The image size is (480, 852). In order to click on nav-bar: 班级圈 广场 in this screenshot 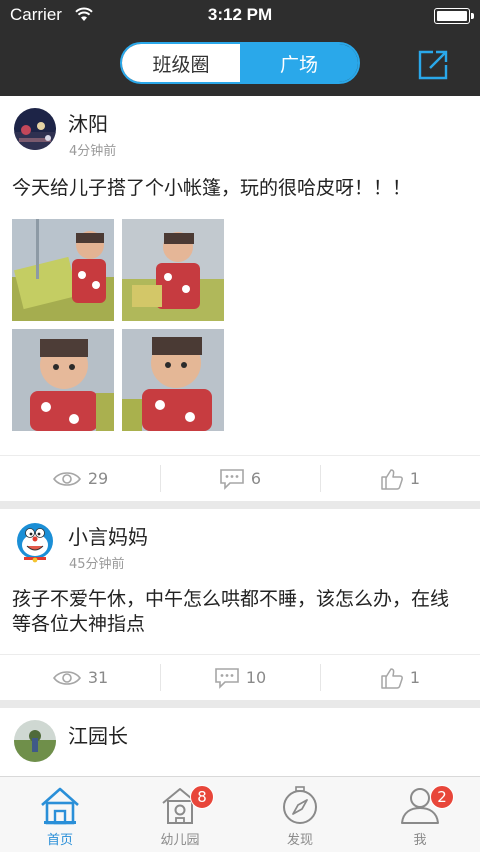, I will do `click(240, 64)`.